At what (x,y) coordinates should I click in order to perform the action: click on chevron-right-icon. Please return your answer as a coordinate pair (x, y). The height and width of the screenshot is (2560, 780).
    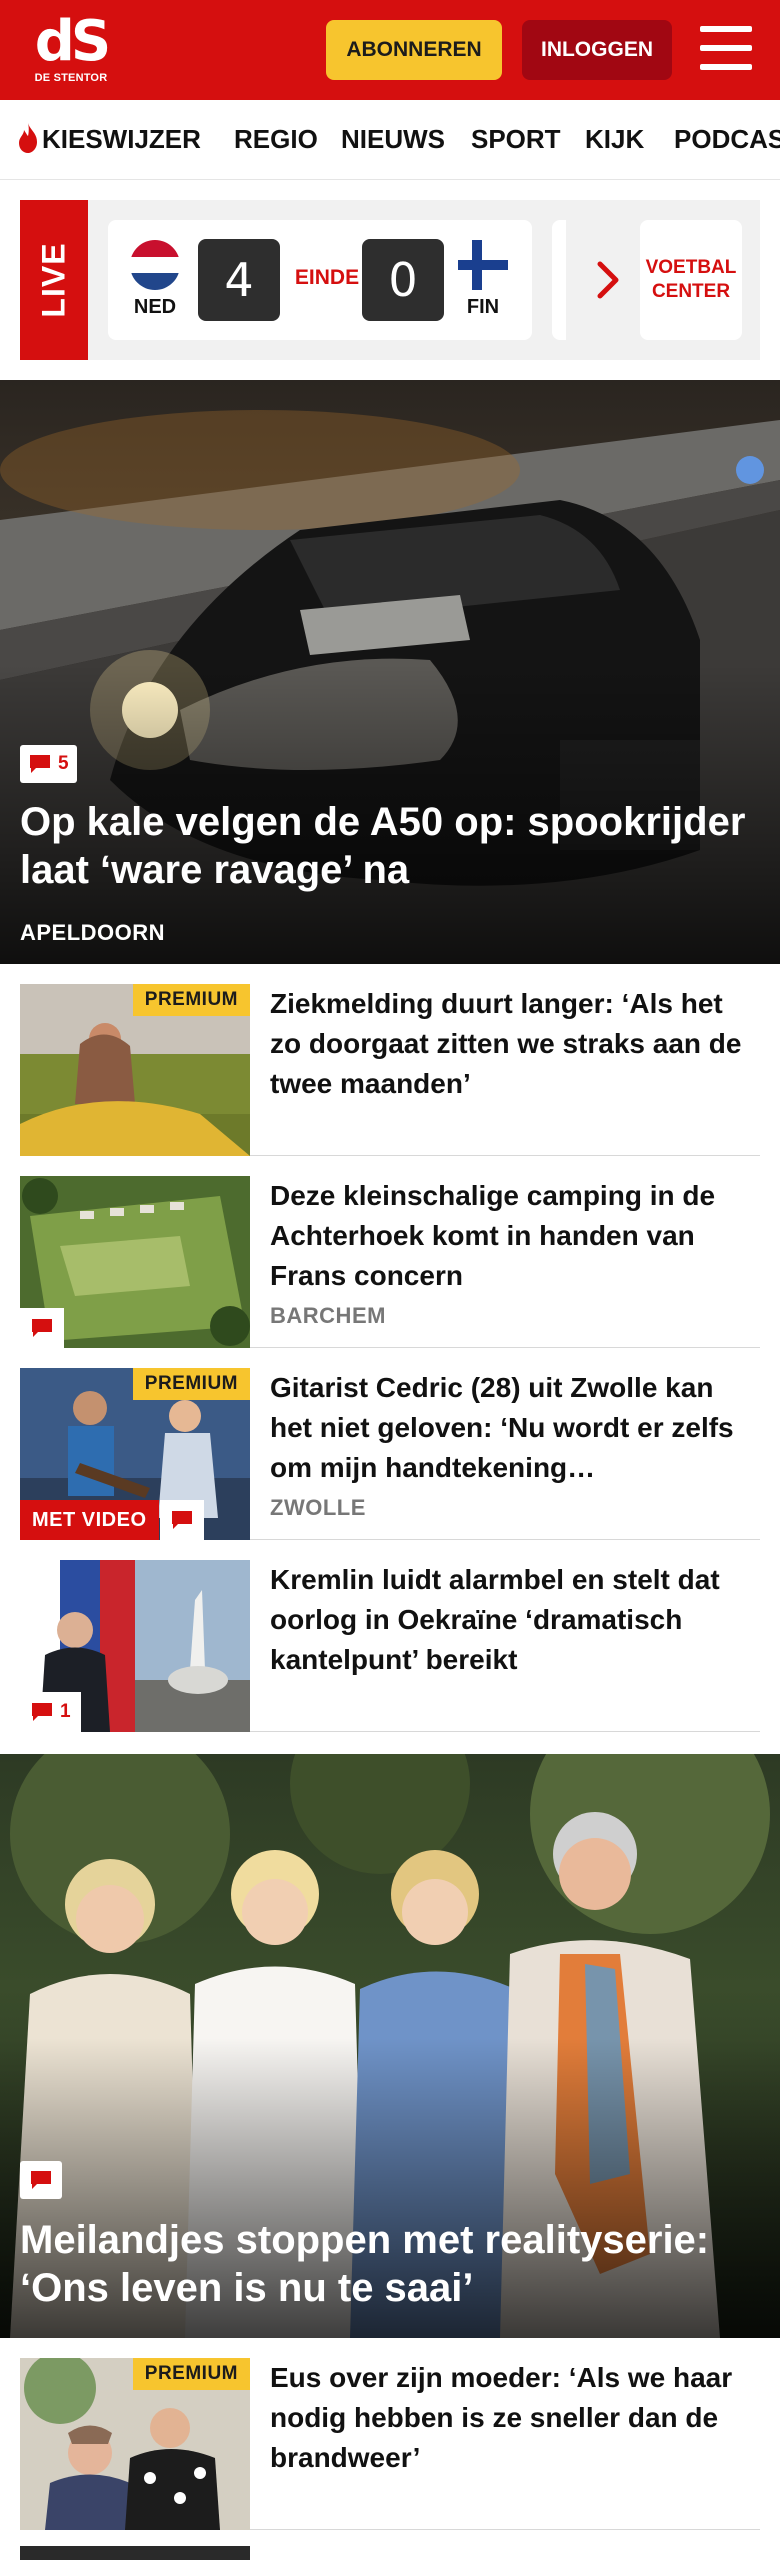
    Looking at the image, I should click on (608, 280).